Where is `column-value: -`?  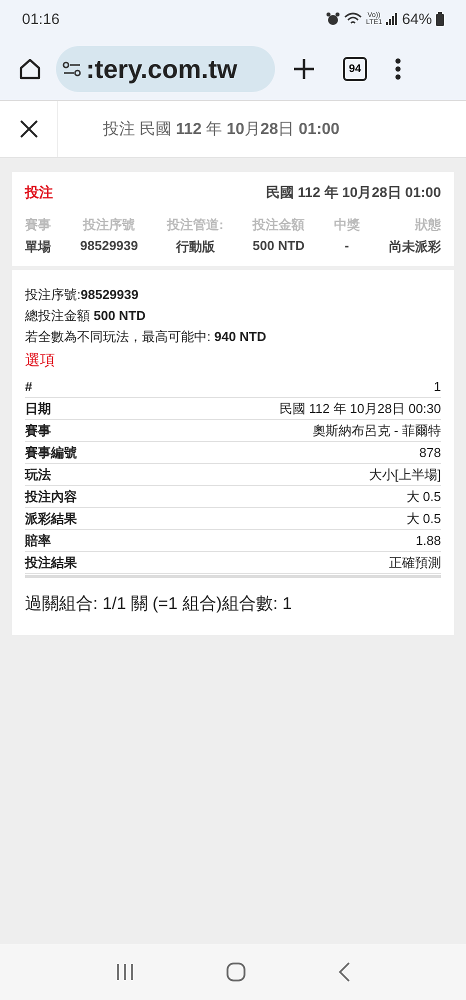
column-value: - is located at coordinates (347, 245).